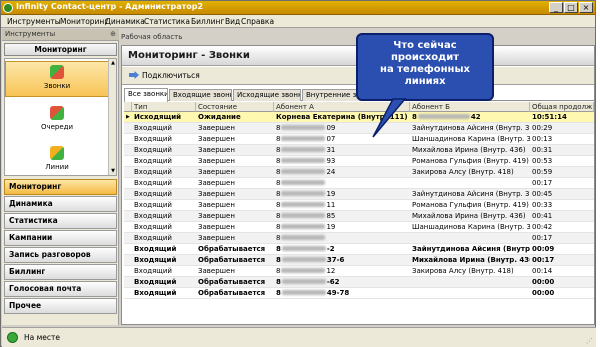  I want to click on col-subscriber-a: Абонент А, so click(342, 107).